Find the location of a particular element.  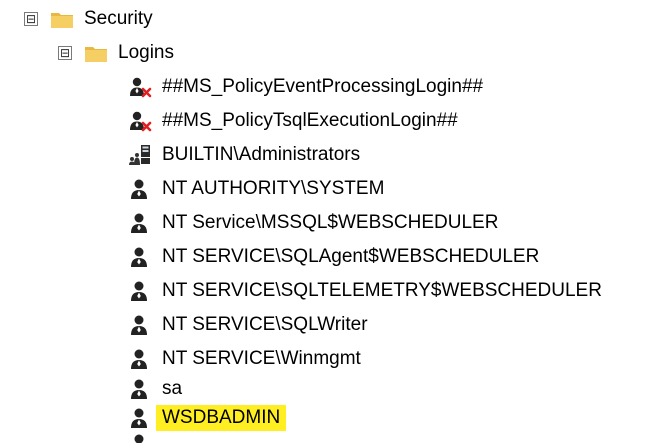

login-item-label: NT SERVICE\SQLAgent$WEBSCHEDULER is located at coordinates (351, 256).